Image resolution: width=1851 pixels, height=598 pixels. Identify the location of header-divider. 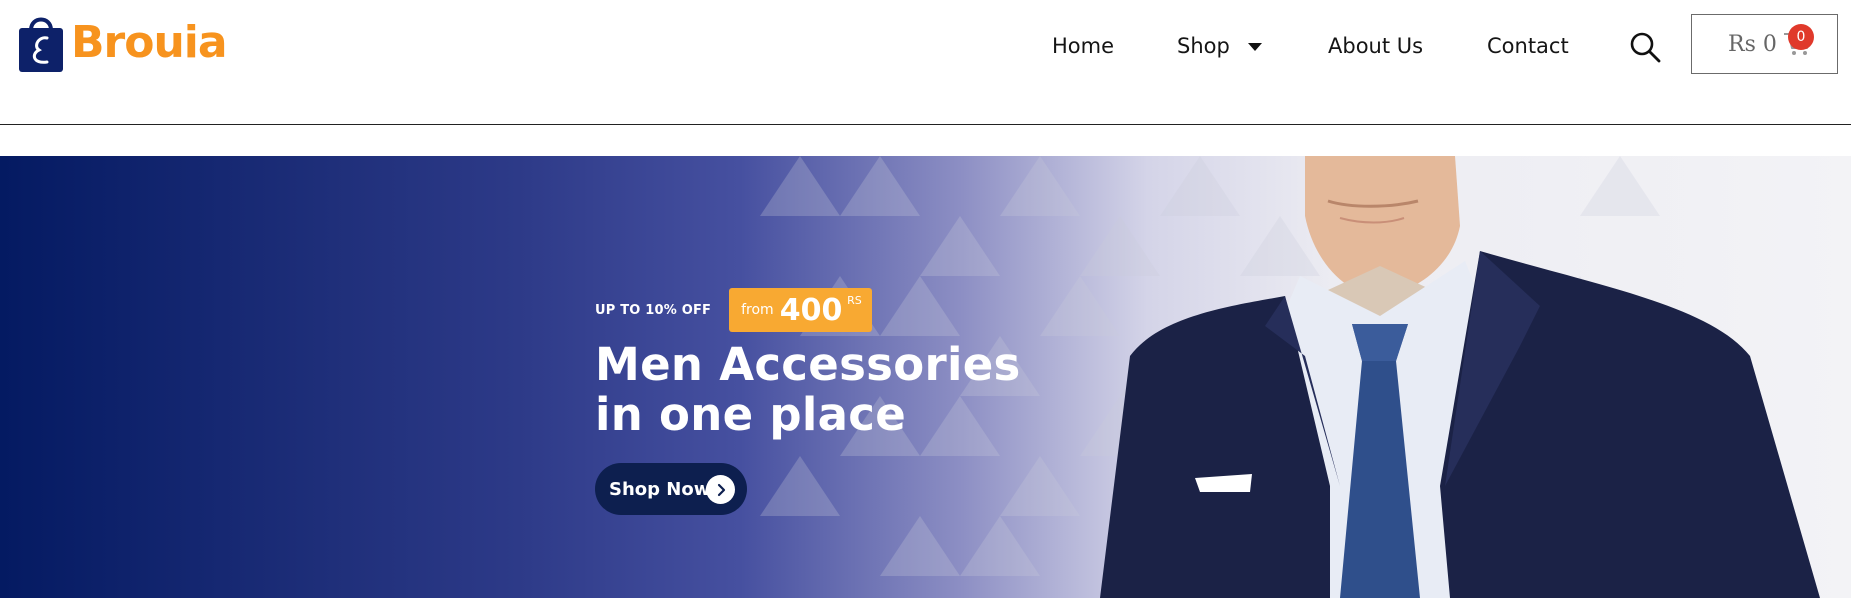
(925, 124).